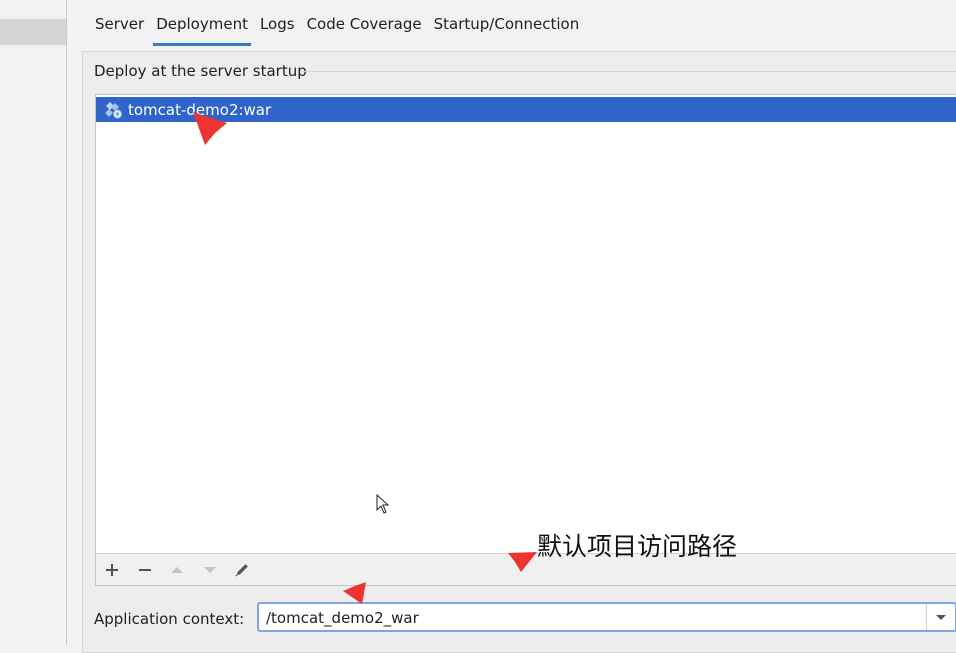  I want to click on arrow-to-artifact, so click(266, 194).